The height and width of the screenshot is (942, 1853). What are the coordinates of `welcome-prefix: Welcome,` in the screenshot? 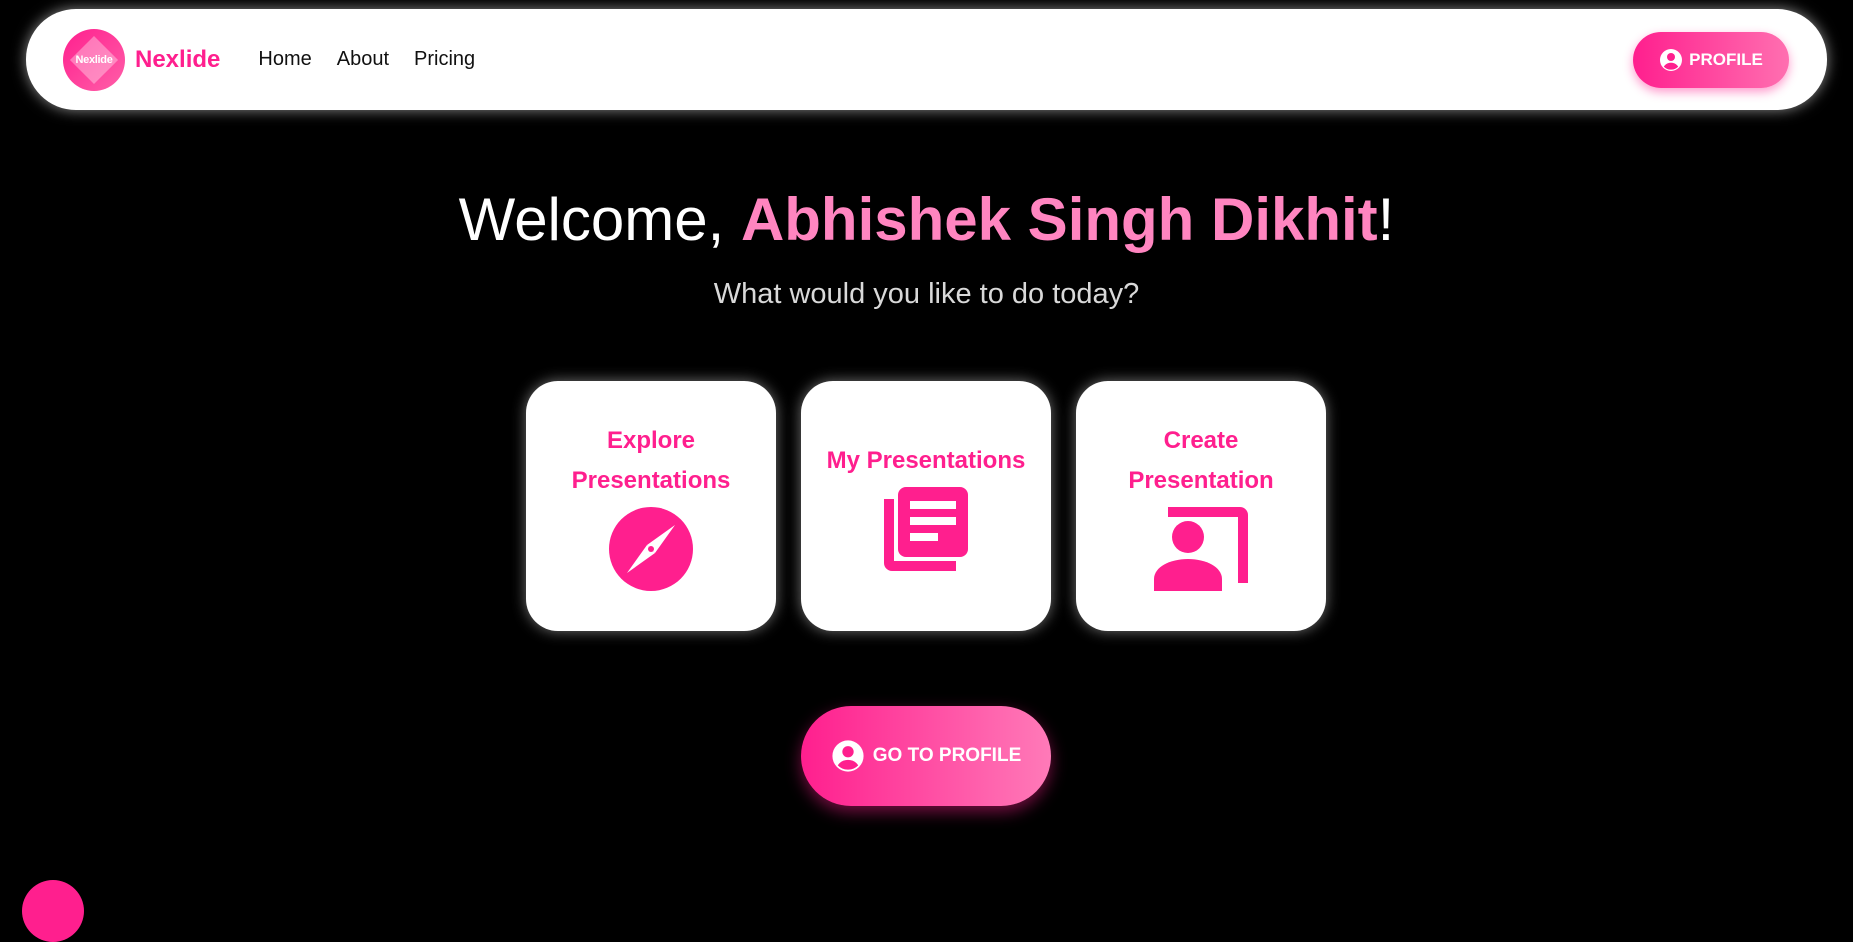 It's located at (599, 219).